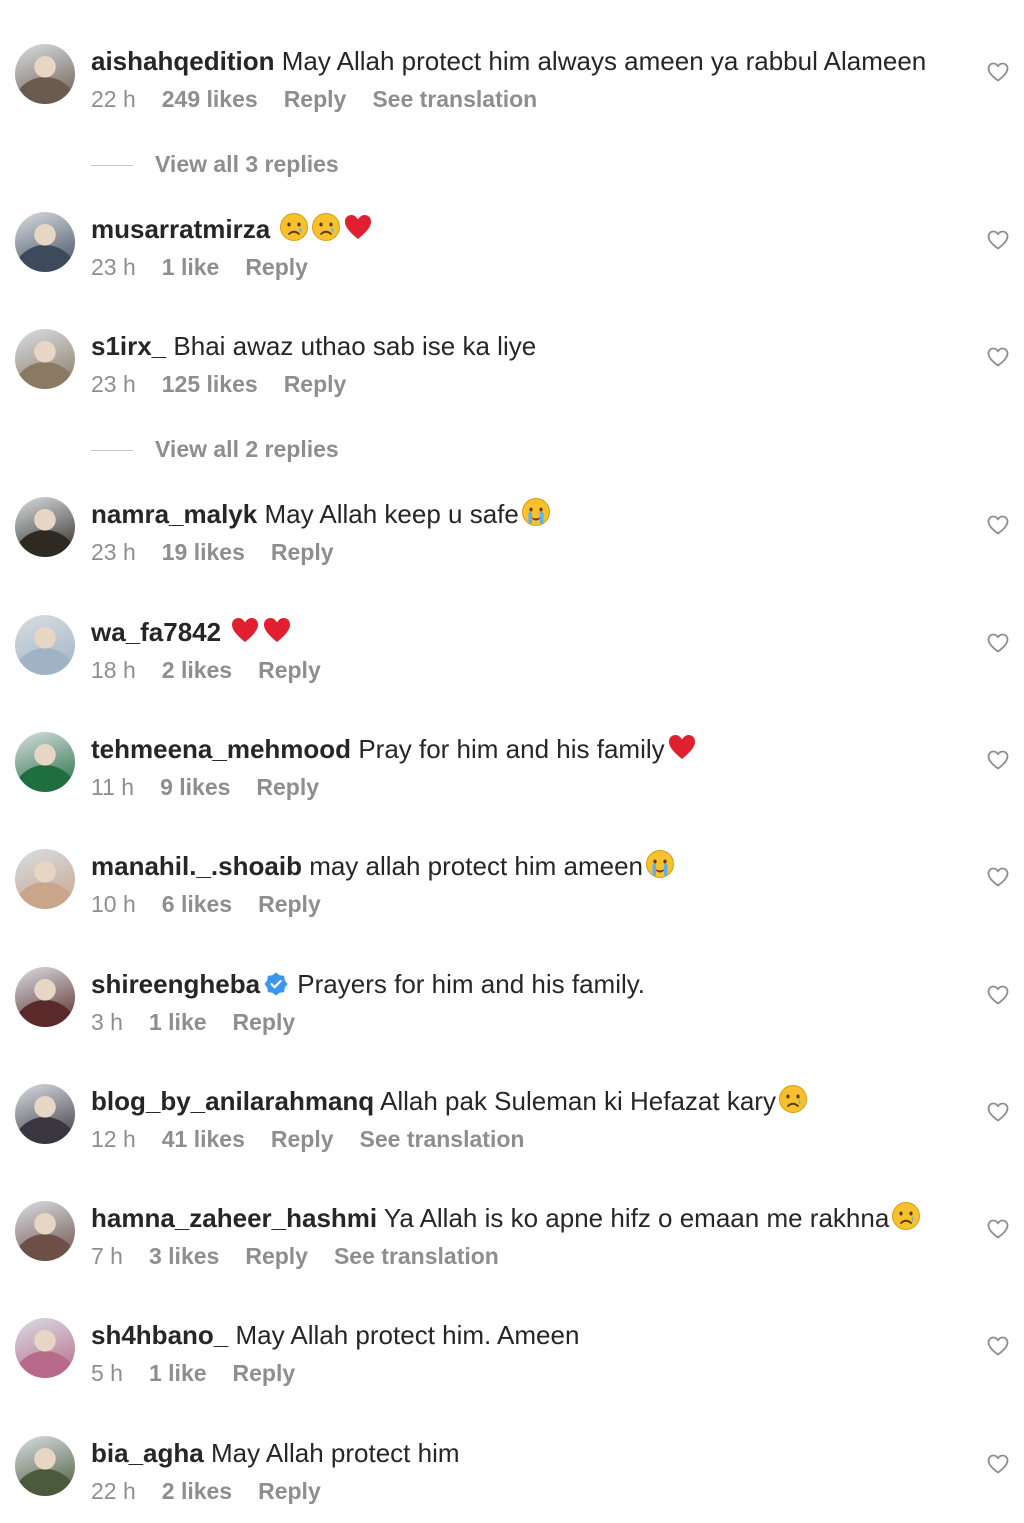 The height and width of the screenshot is (1523, 1024). What do you see at coordinates (175, 984) in the screenshot?
I see `comment-username: shireengheba` at bounding box center [175, 984].